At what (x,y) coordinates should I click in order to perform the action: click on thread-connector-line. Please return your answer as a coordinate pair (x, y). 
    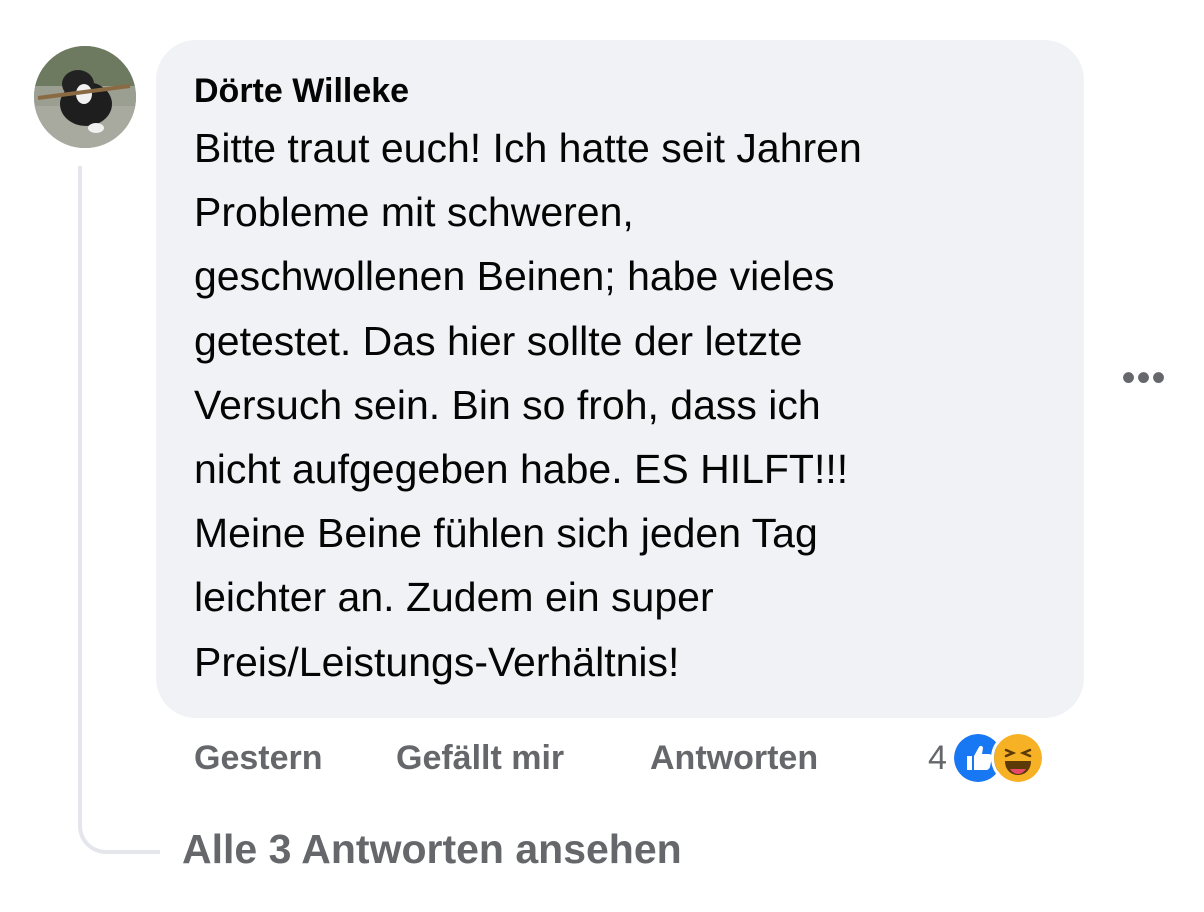
    Looking at the image, I should click on (119, 510).